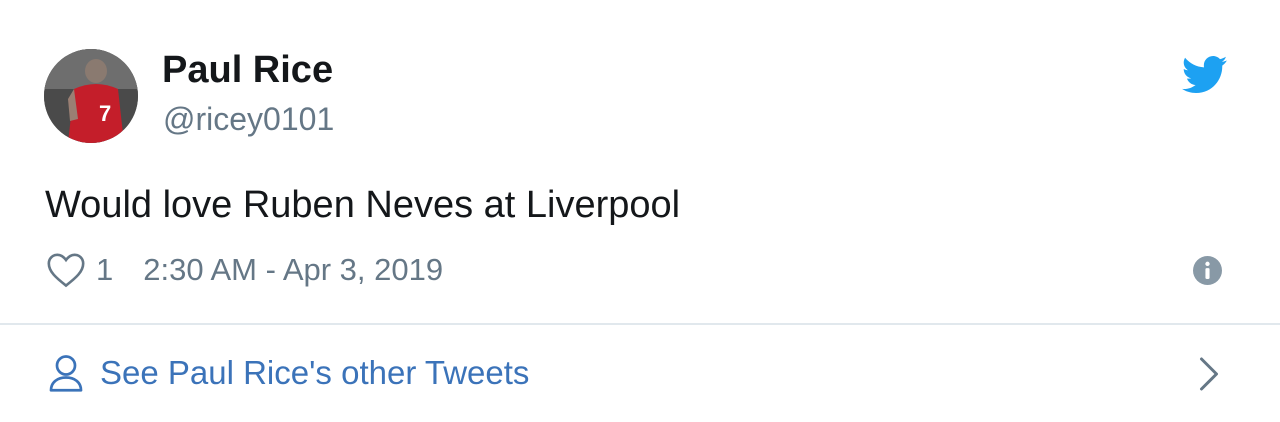  What do you see at coordinates (105, 269) in the screenshot?
I see `like-count: 1` at bounding box center [105, 269].